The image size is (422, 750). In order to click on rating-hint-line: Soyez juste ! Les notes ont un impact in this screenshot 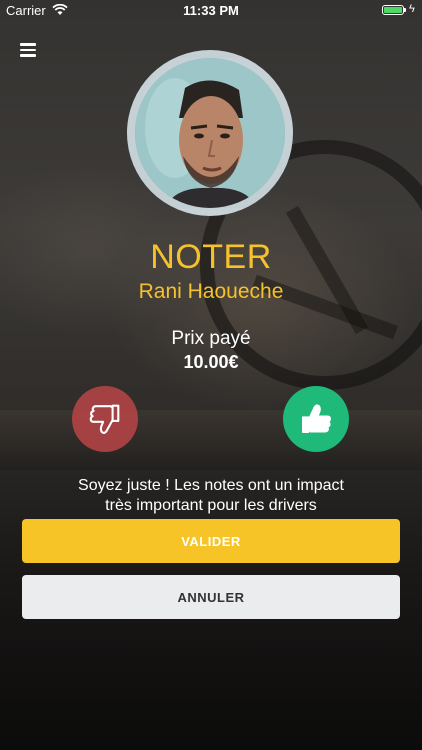, I will do `click(211, 485)`.